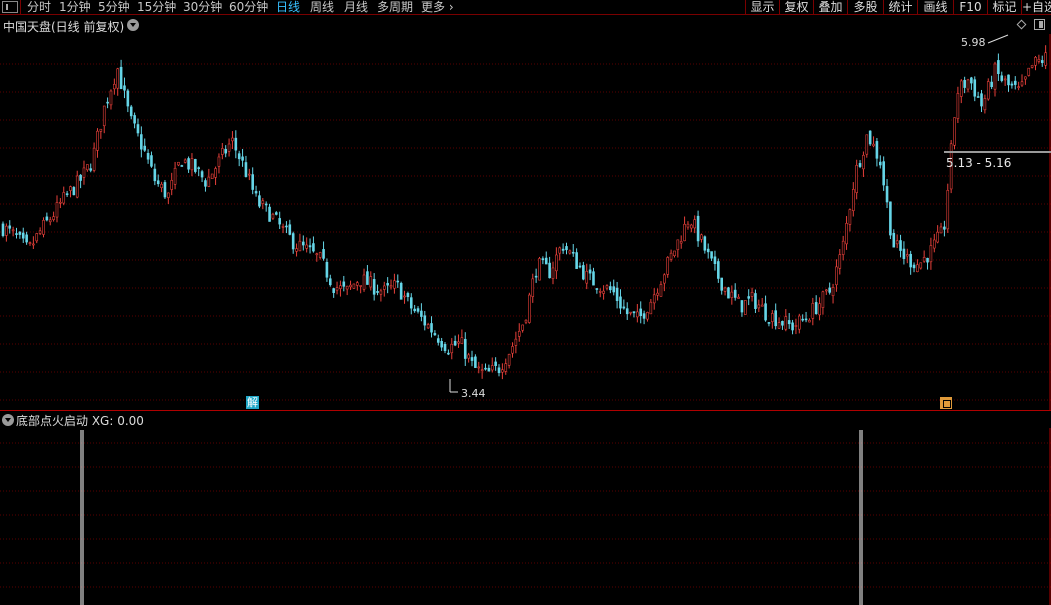 The height and width of the screenshot is (605, 1051). What do you see at coordinates (202, 7) in the screenshot?
I see `tab-period-30min: 30分钟` at bounding box center [202, 7].